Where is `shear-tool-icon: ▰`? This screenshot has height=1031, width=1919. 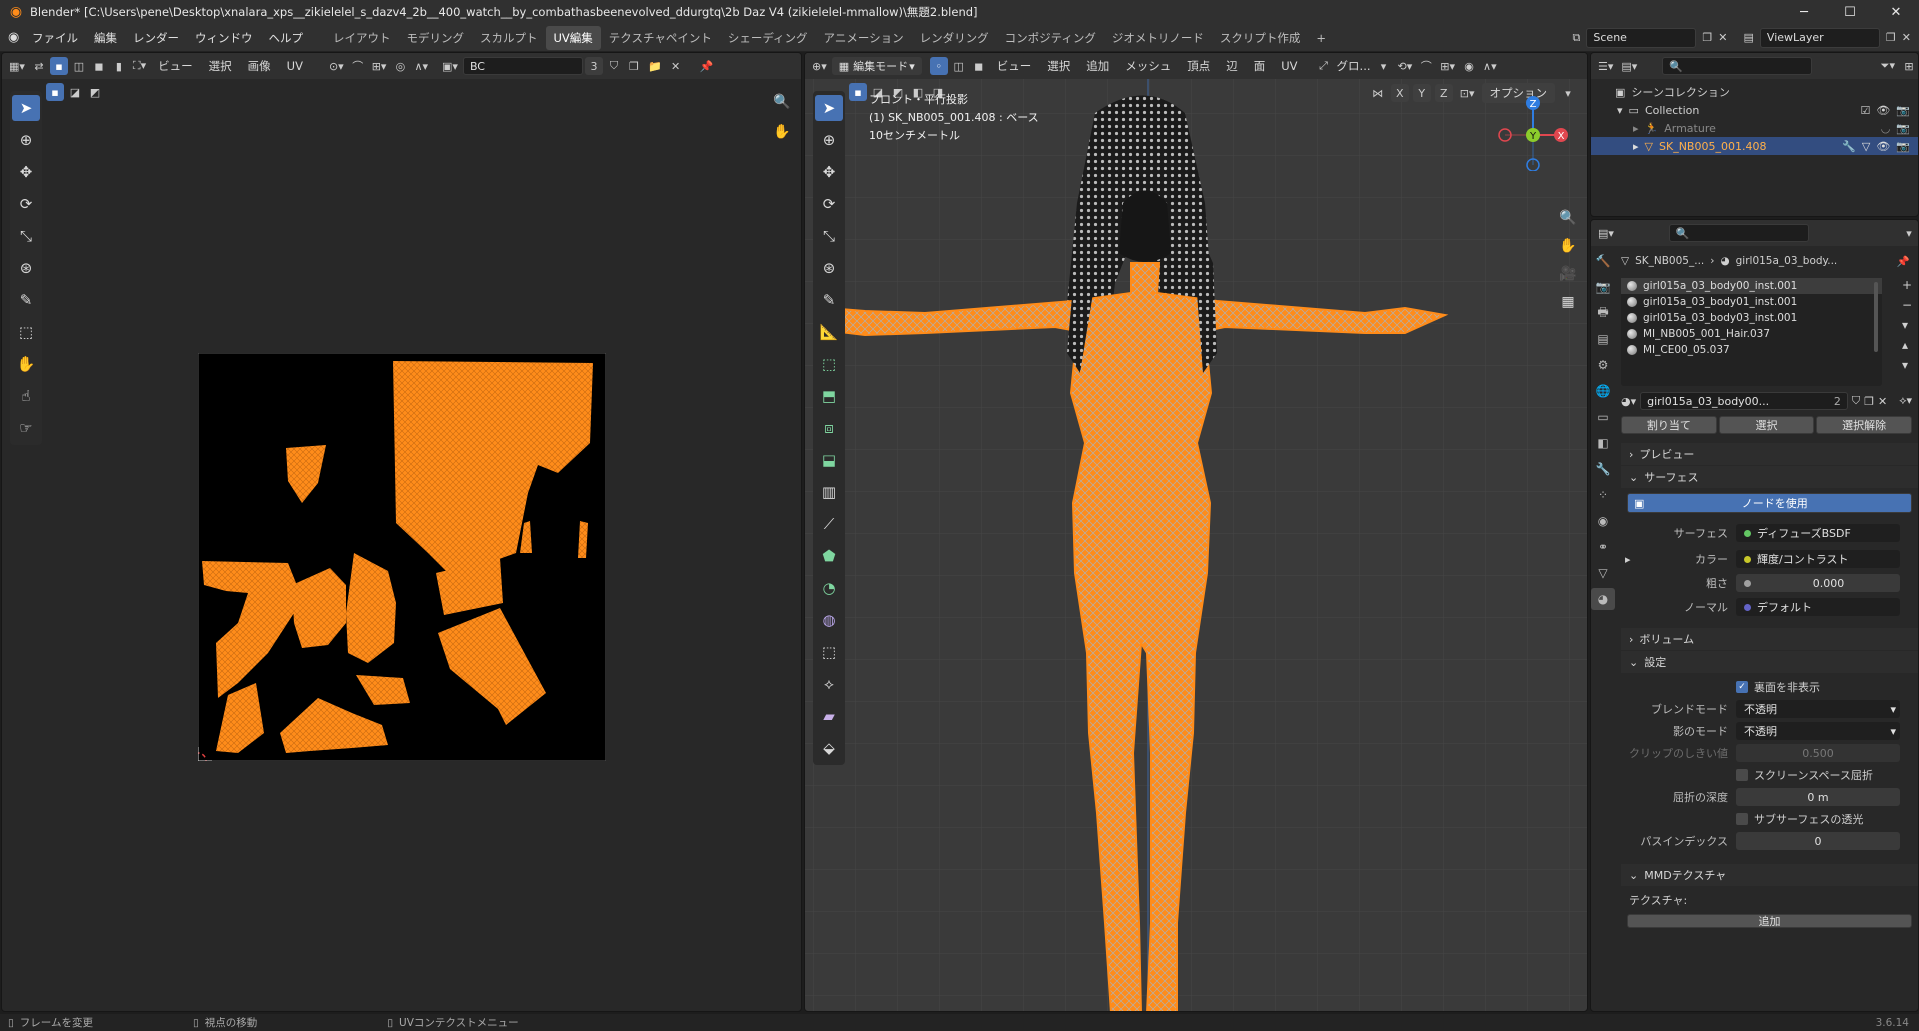
shear-tool-icon: ▰ is located at coordinates (829, 716).